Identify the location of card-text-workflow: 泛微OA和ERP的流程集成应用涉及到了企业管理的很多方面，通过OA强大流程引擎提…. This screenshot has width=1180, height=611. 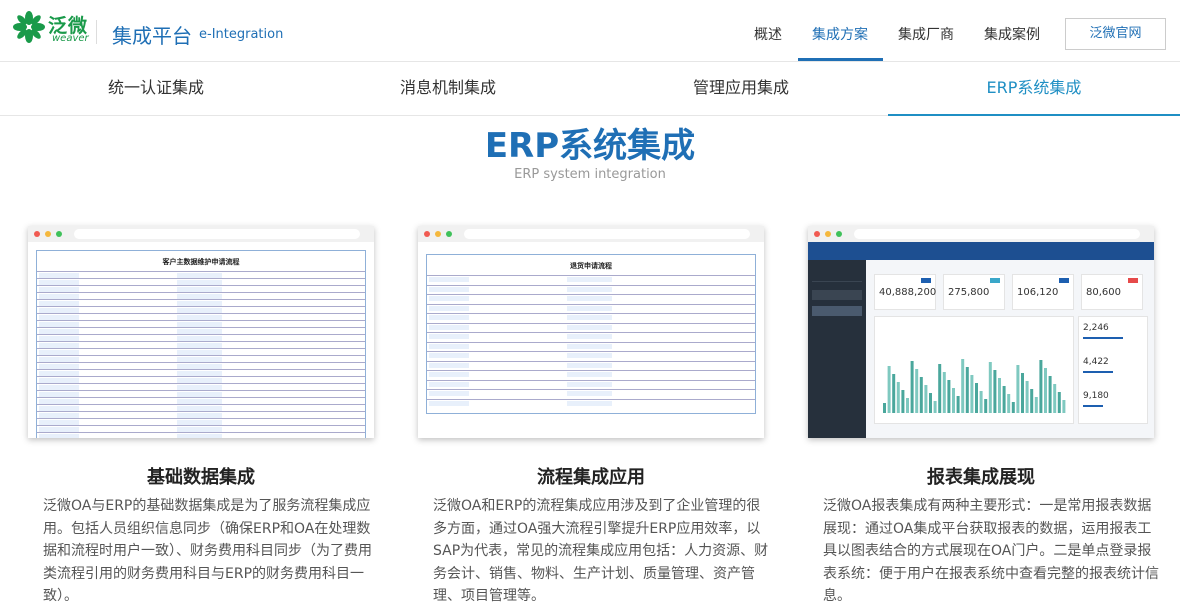
(601, 551).